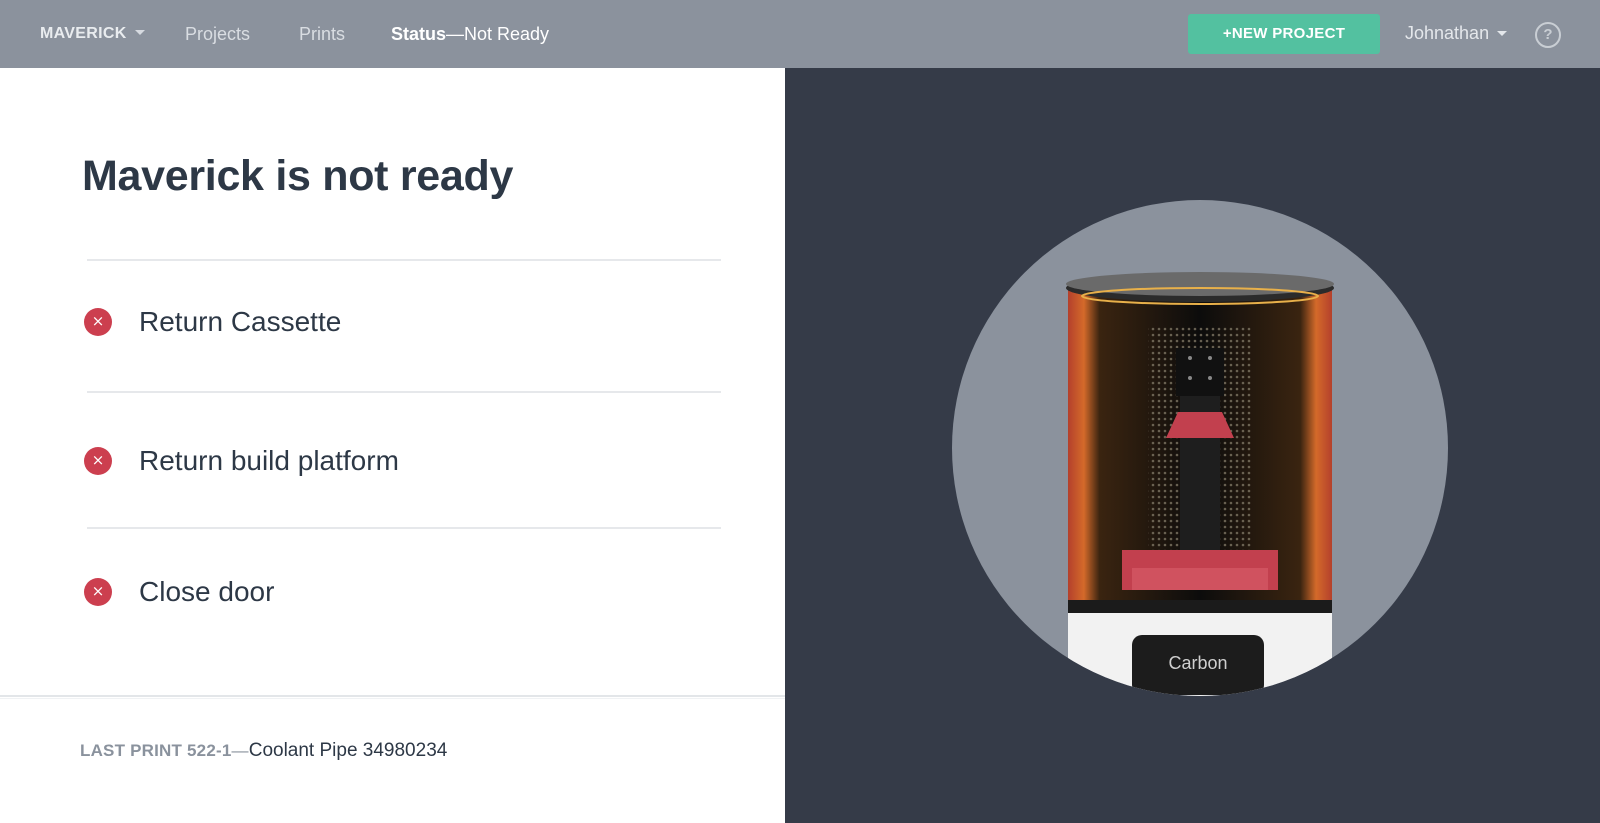 The width and height of the screenshot is (1600, 823). Describe the element at coordinates (207, 591) in the screenshot. I see `checklist-item-label: Close door` at that location.